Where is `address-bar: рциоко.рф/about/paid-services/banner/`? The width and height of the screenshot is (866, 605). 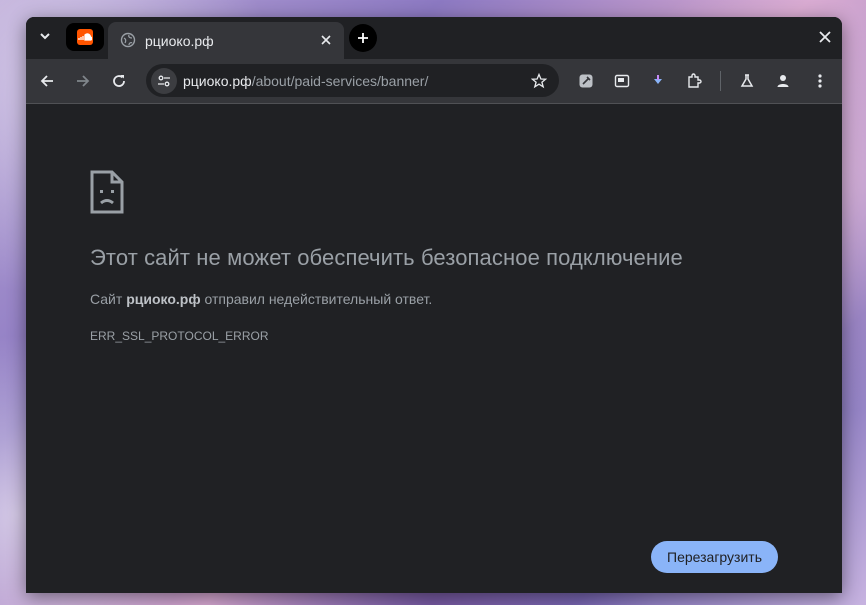 address-bar: рциоко.рф/about/paid-services/banner/ is located at coordinates (352, 80).